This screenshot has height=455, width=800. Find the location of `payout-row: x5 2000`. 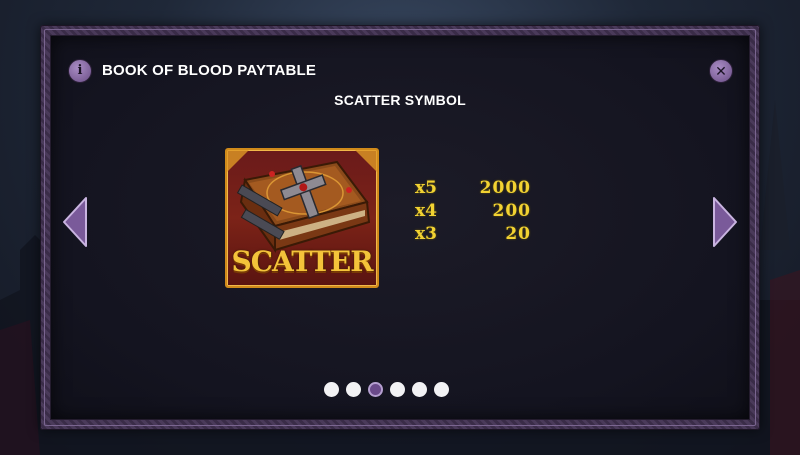

payout-row: x5 2000 is located at coordinates (475, 189).